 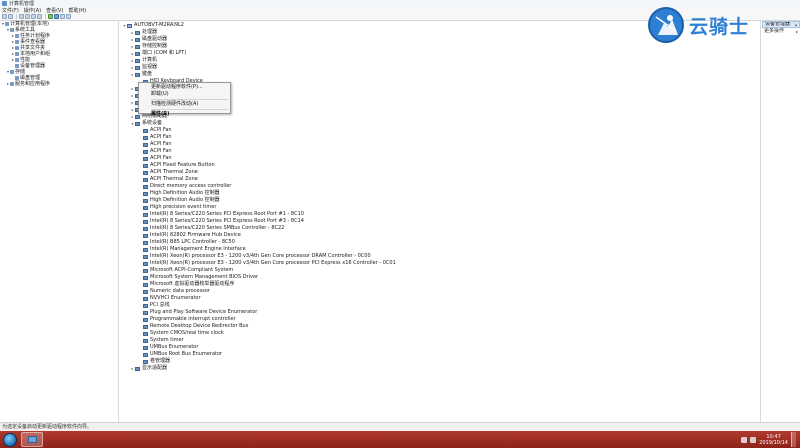 I want to click on context-menu-item: 属性(R), so click(x=184, y=114).